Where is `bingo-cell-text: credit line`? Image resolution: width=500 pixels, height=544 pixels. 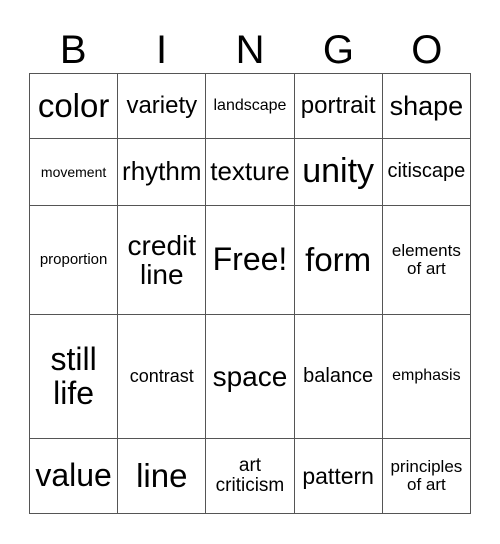
bingo-cell-text: credit line is located at coordinates (162, 259).